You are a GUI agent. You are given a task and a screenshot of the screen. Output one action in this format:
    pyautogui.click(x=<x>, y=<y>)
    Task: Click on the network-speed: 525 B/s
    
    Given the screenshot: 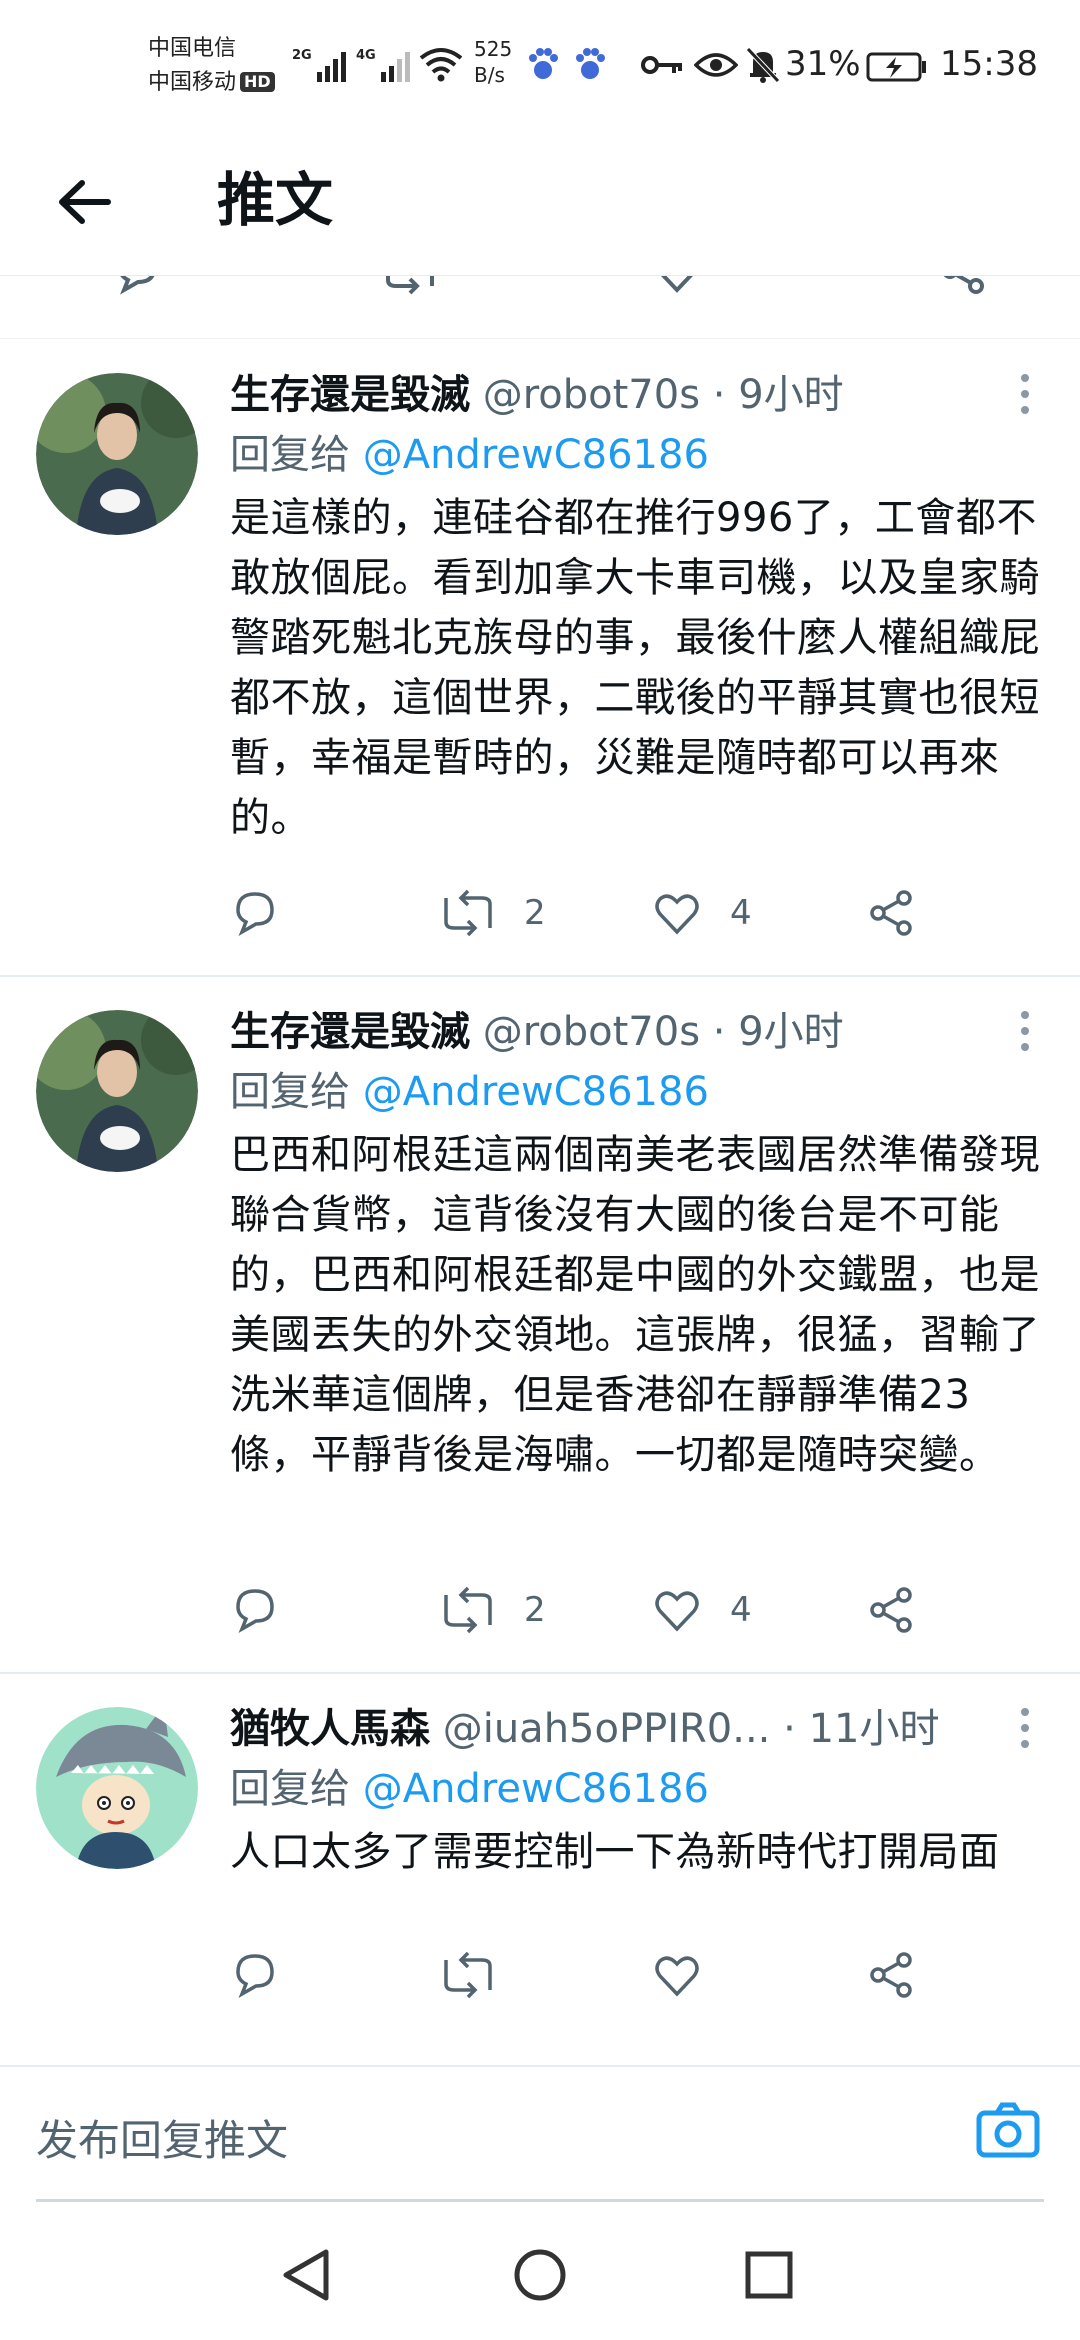 What is the action you would take?
    pyautogui.click(x=493, y=62)
    